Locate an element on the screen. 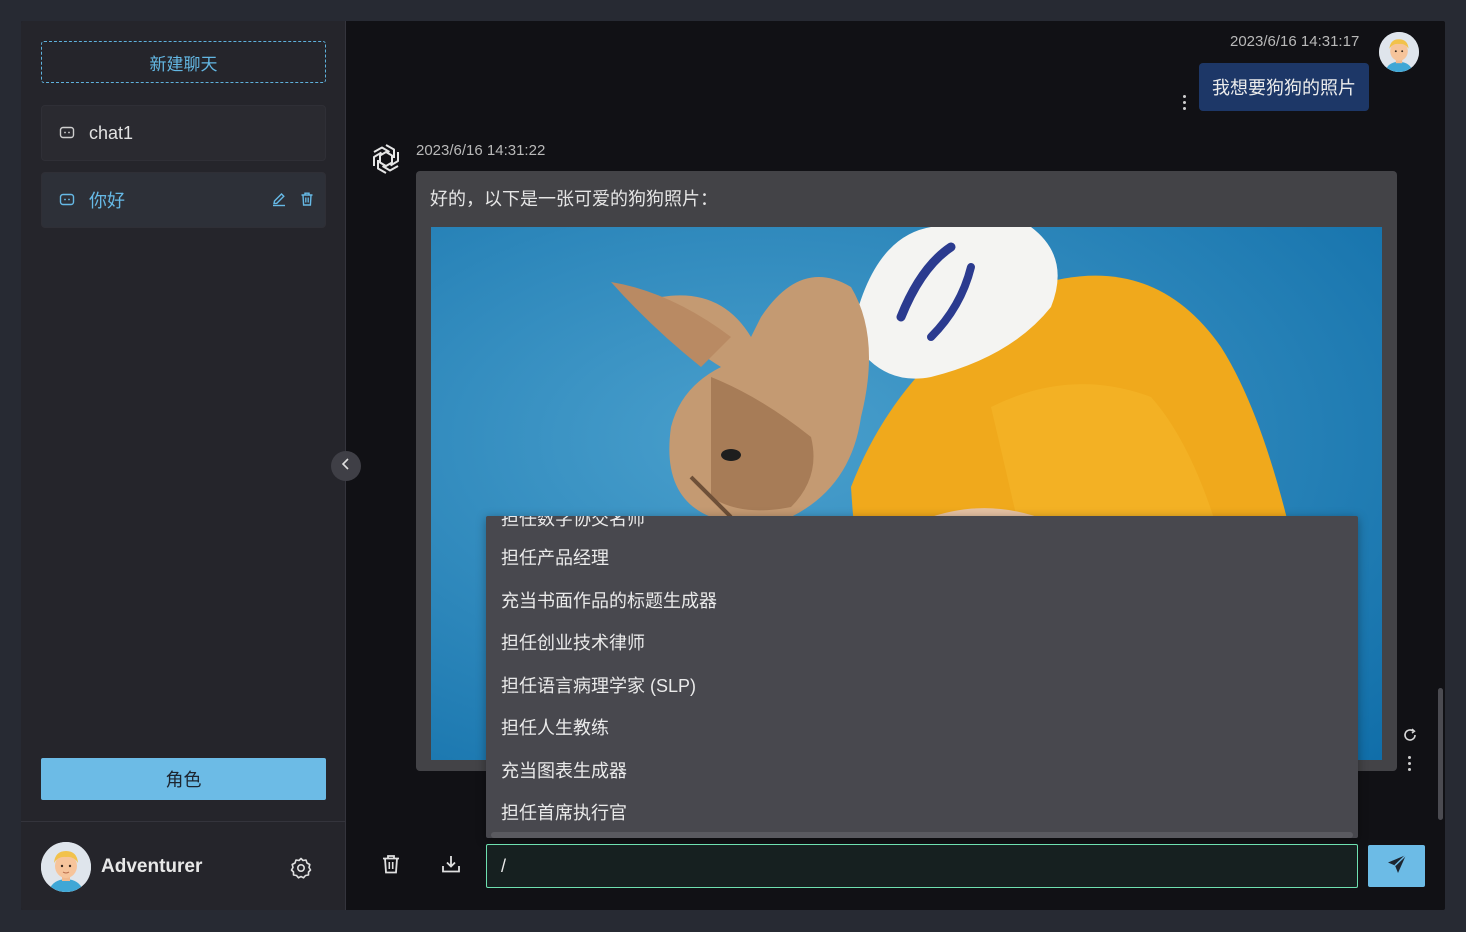  user-name: Adventurer is located at coordinates (152, 866).